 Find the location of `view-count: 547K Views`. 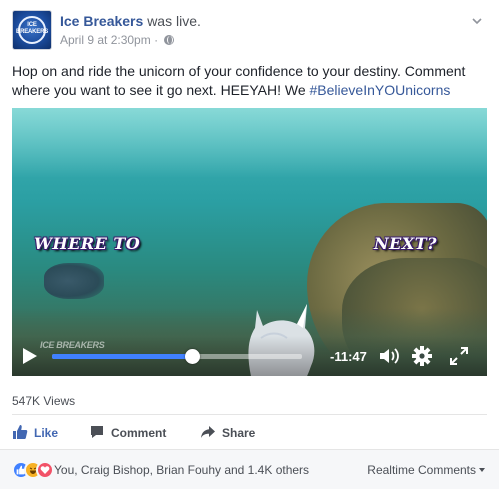

view-count: 547K Views is located at coordinates (44, 401).